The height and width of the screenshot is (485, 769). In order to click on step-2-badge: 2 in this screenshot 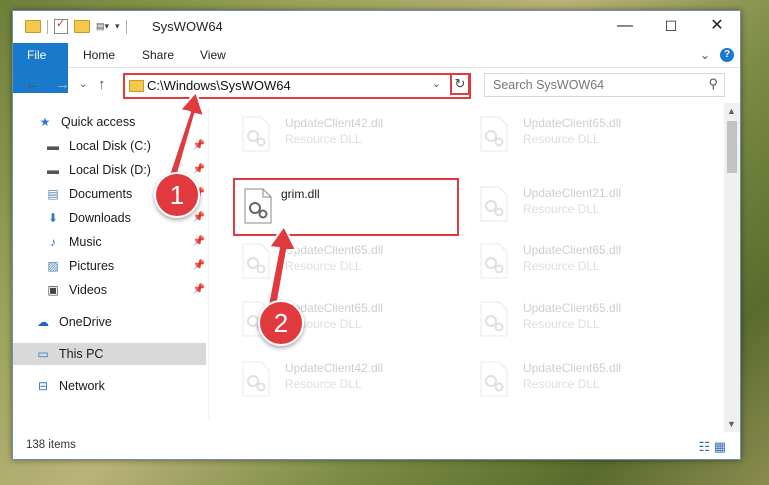, I will do `click(281, 323)`.